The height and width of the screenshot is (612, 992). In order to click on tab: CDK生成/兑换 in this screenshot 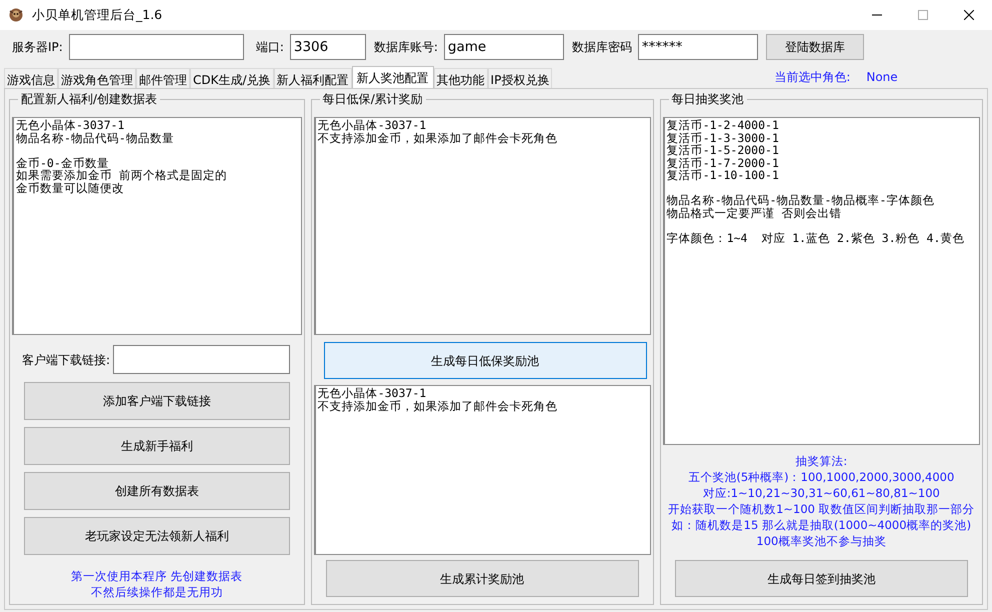, I will do `click(232, 78)`.